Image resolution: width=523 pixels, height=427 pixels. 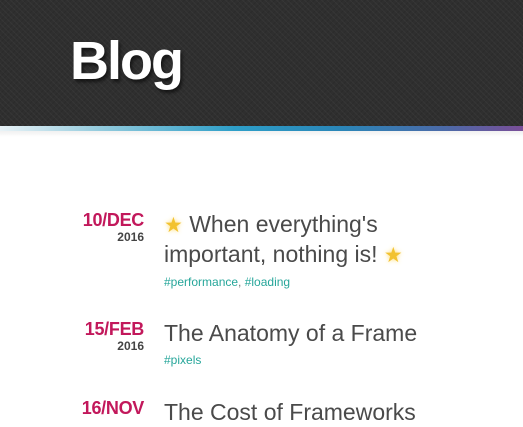 I want to click on post-date: 15/FEB 2016, so click(x=92, y=336).